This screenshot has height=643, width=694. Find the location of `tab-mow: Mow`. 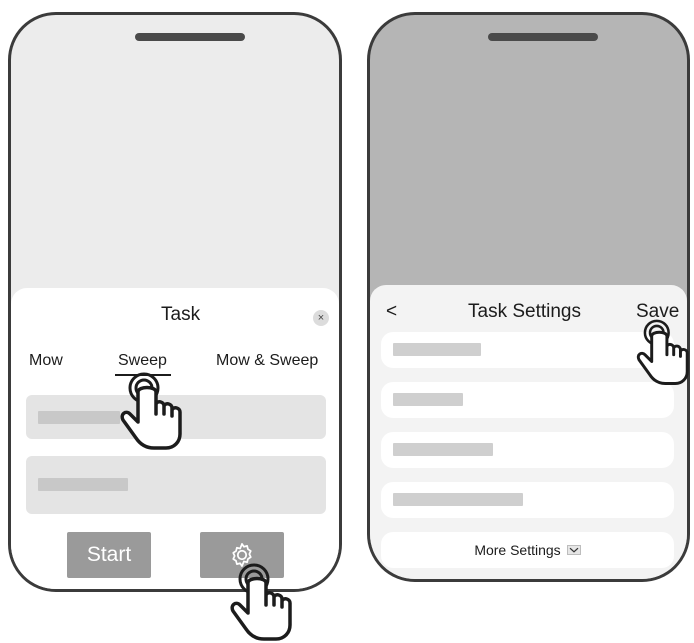

tab-mow: Mow is located at coordinates (46, 361).